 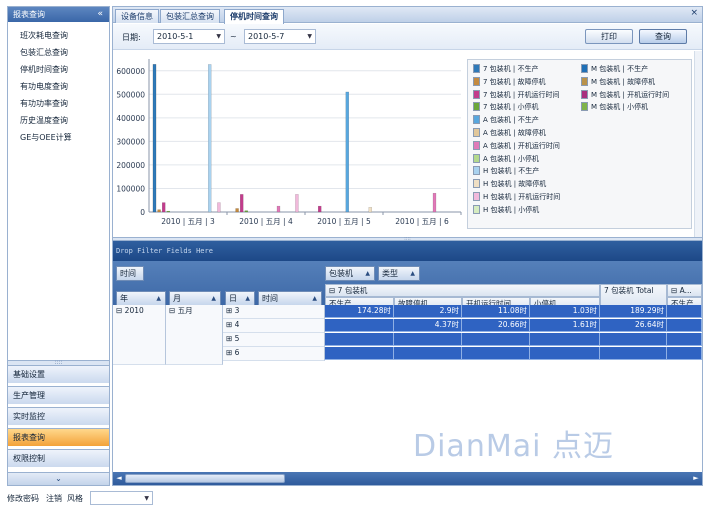 I want to click on legend-item: A 包装机 | 小停机, so click(x=506, y=158).